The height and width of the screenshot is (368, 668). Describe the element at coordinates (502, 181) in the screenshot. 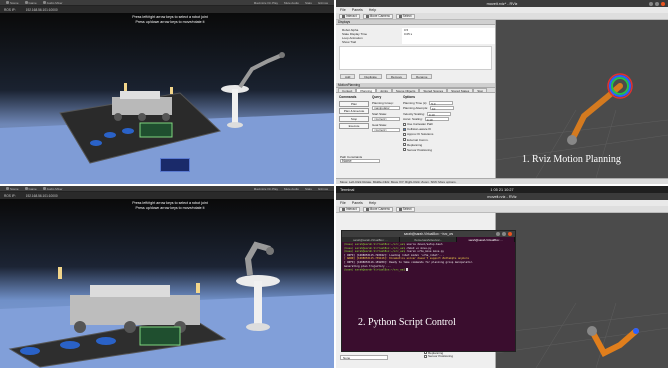

I see `status-bar: Move: Left-Click Rotate. Middle-Click` at that location.